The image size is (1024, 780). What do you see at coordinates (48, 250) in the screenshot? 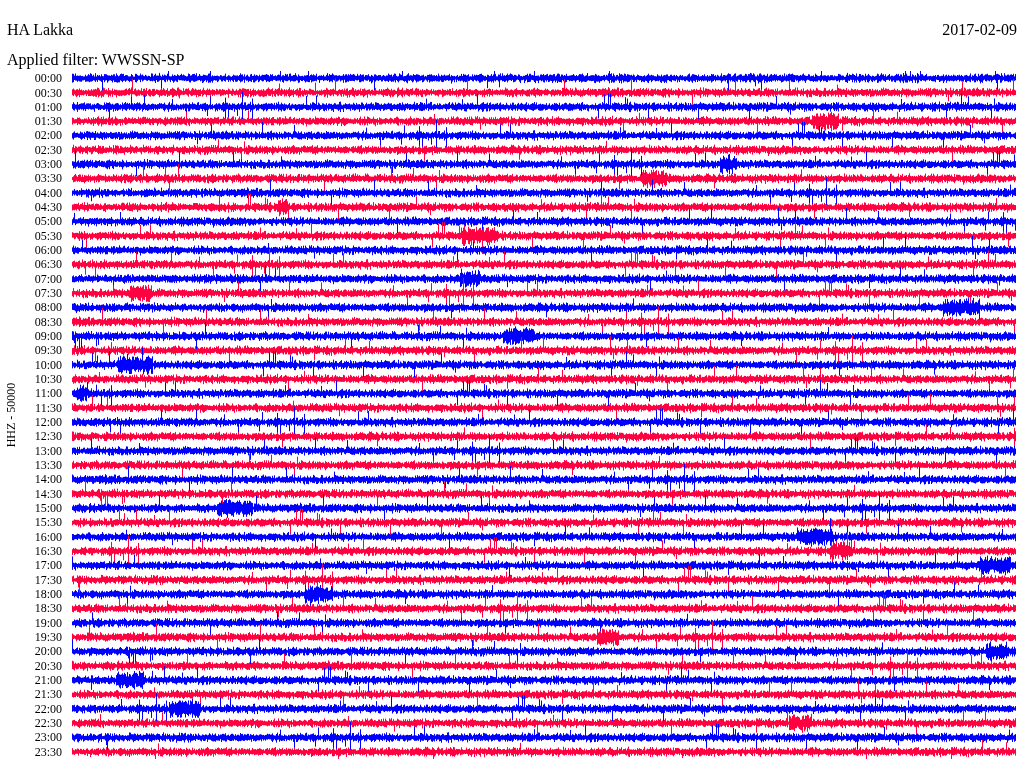
I see `time-label: 06:00` at bounding box center [48, 250].